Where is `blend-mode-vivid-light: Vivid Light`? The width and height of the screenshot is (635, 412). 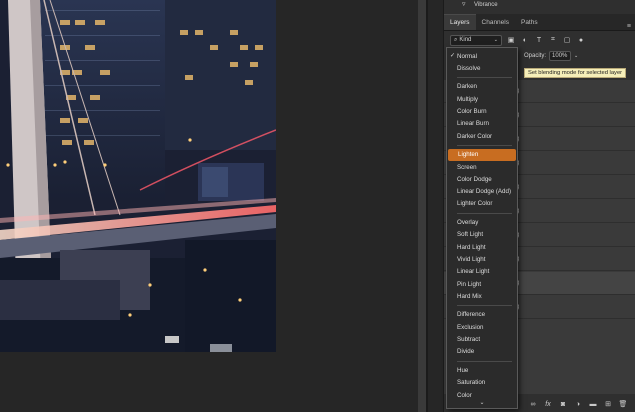 blend-mode-vivid-light: Vivid Light is located at coordinates (482, 259).